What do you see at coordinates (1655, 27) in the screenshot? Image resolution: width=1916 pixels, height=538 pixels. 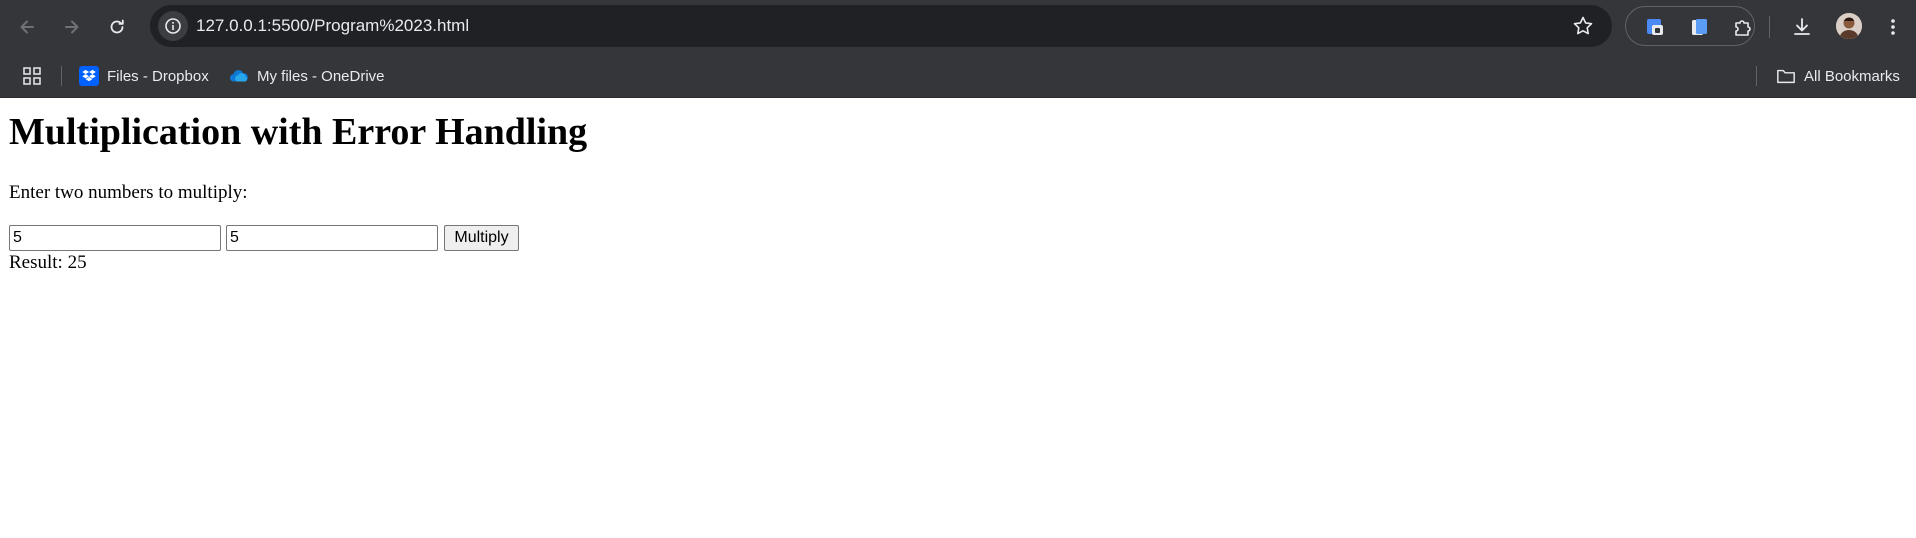 I see `shield-extension-icon` at bounding box center [1655, 27].